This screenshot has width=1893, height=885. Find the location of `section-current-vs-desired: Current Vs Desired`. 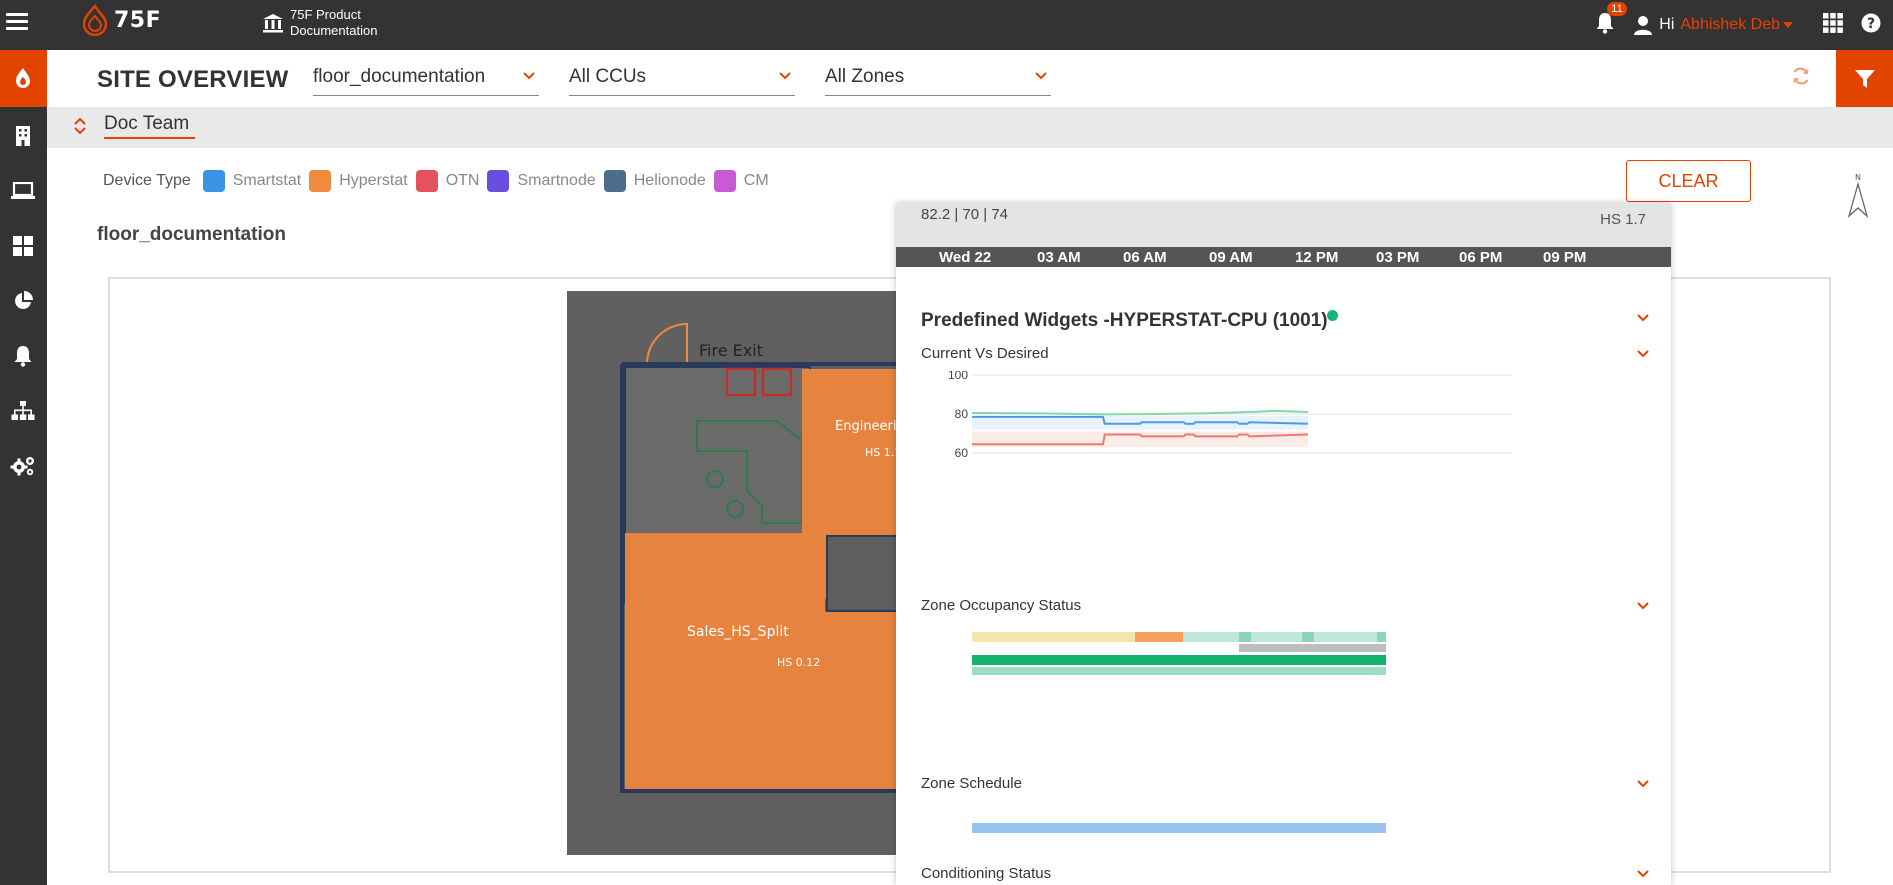

section-current-vs-desired: Current Vs Desired is located at coordinates (985, 353).